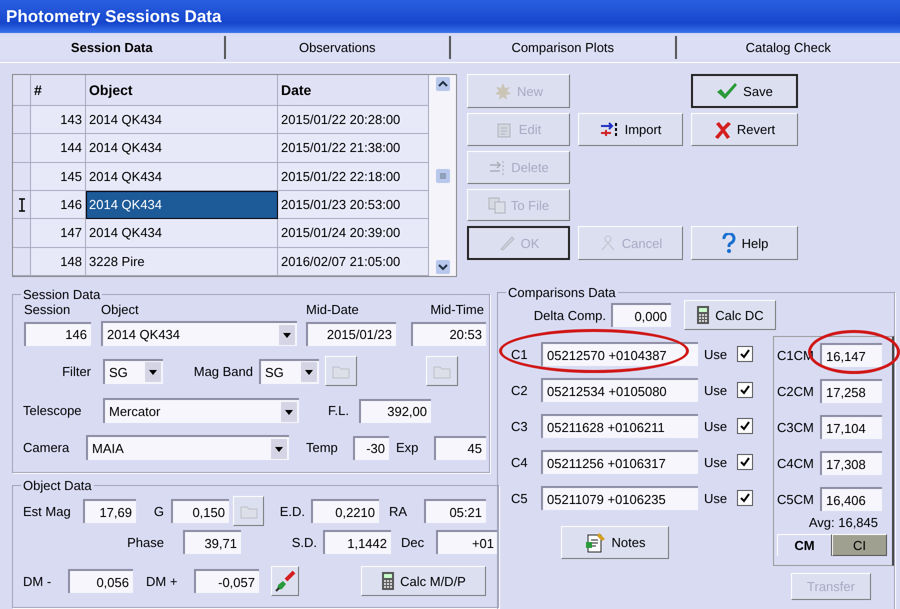  I want to click on tab: Observations, so click(338, 47).